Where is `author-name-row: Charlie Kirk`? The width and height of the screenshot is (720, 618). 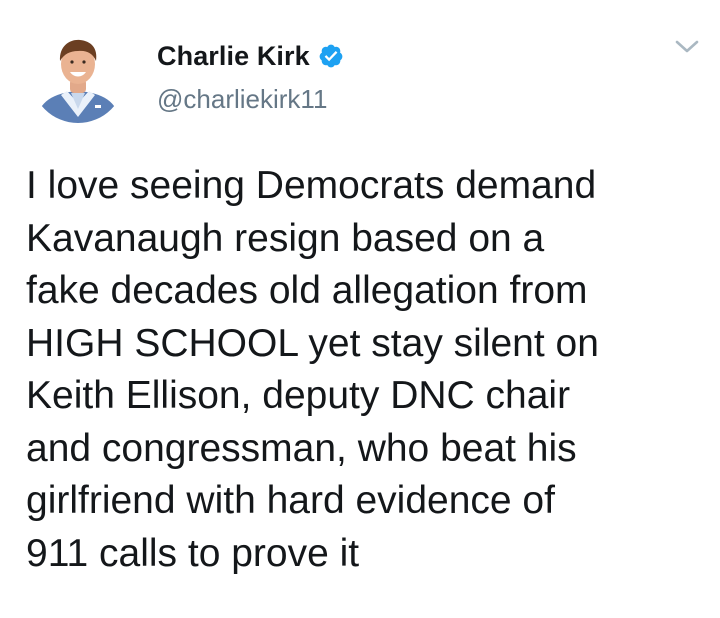
author-name-row: Charlie Kirk is located at coordinates (250, 56).